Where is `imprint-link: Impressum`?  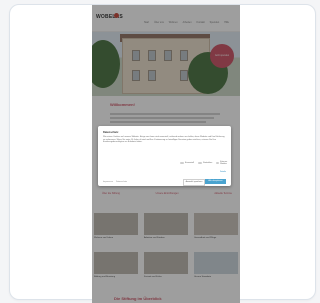 imprint-link: Impressum is located at coordinates (108, 182).